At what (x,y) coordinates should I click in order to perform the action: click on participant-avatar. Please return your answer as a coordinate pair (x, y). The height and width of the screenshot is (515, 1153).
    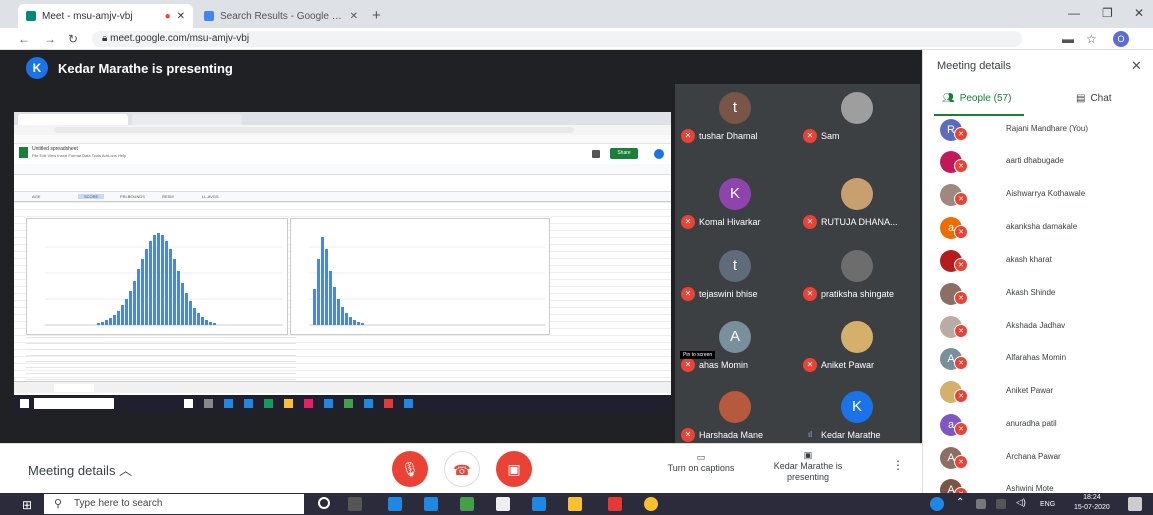
    Looking at the image, I should click on (857, 108).